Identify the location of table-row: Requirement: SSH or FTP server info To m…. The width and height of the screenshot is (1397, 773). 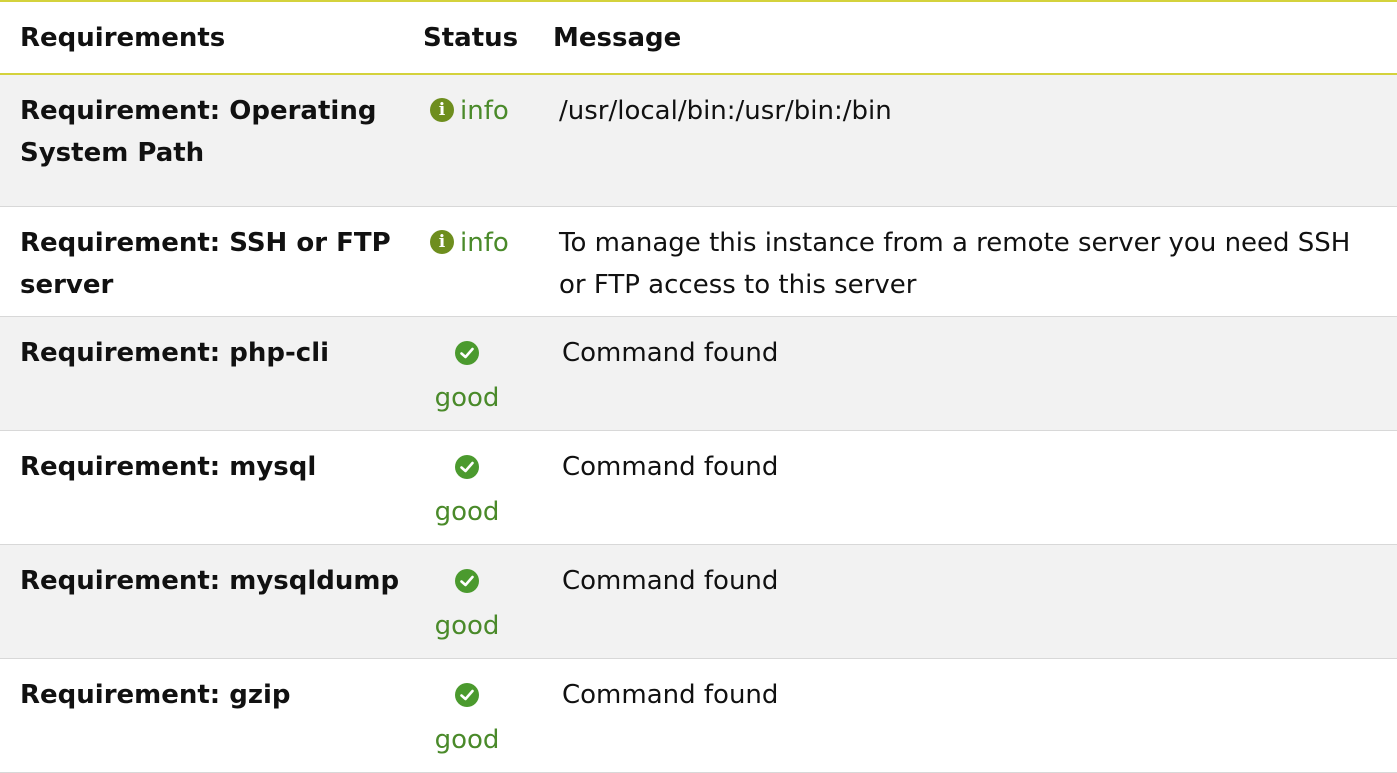
(698, 261).